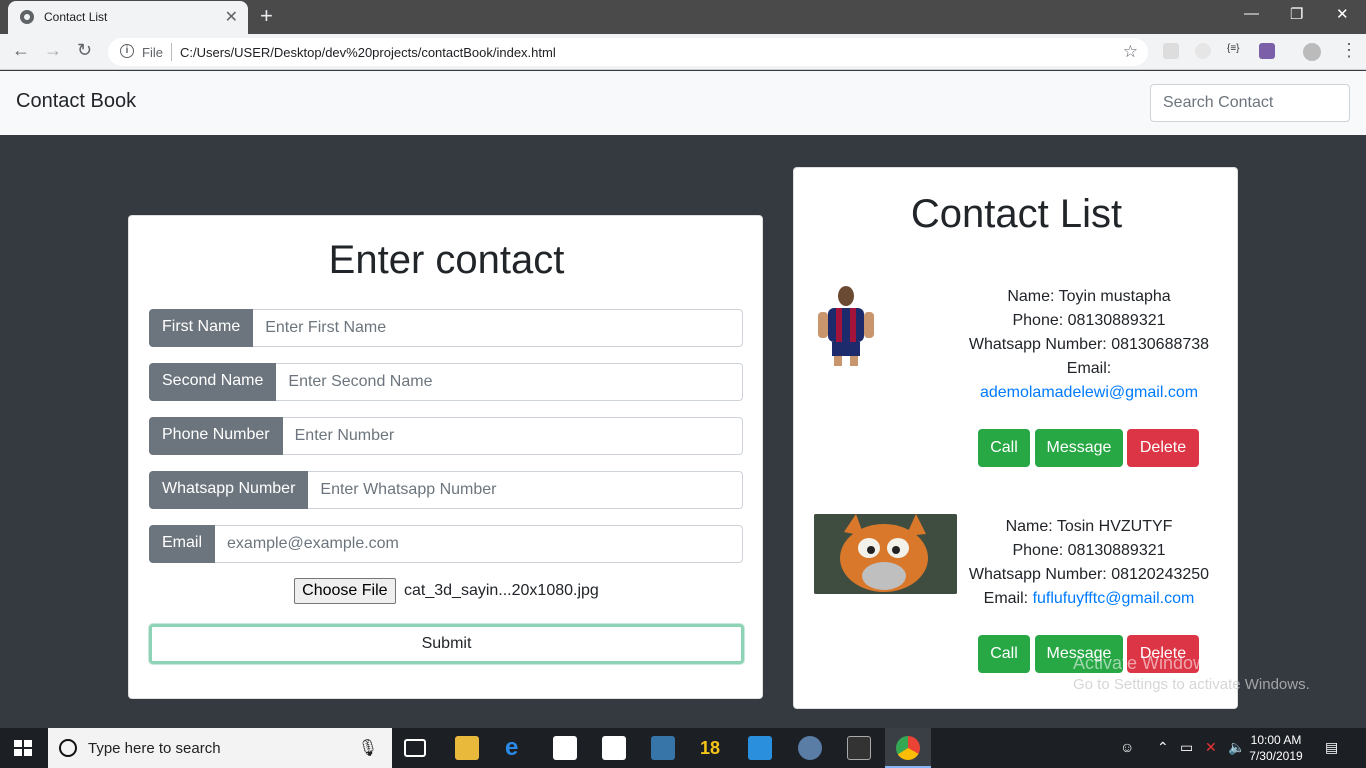 Image resolution: width=1366 pixels, height=768 pixels. What do you see at coordinates (1342, 14) in the screenshot?
I see `window-close-button: ✕` at bounding box center [1342, 14].